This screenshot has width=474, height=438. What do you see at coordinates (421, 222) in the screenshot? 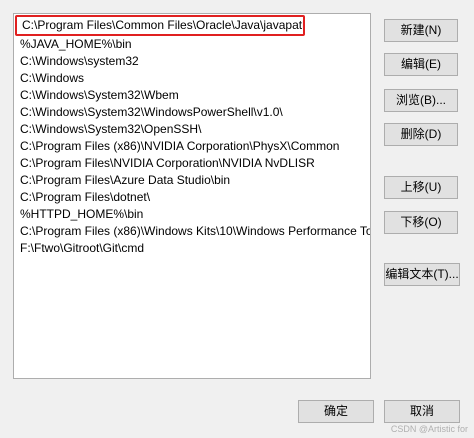
I see `move-down-button: 下移(O)` at bounding box center [421, 222].